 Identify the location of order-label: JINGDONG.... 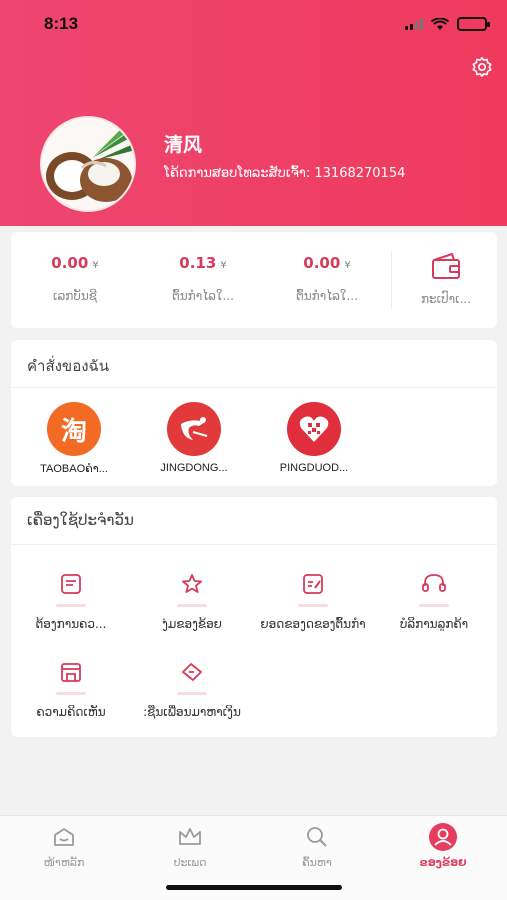
(194, 468).